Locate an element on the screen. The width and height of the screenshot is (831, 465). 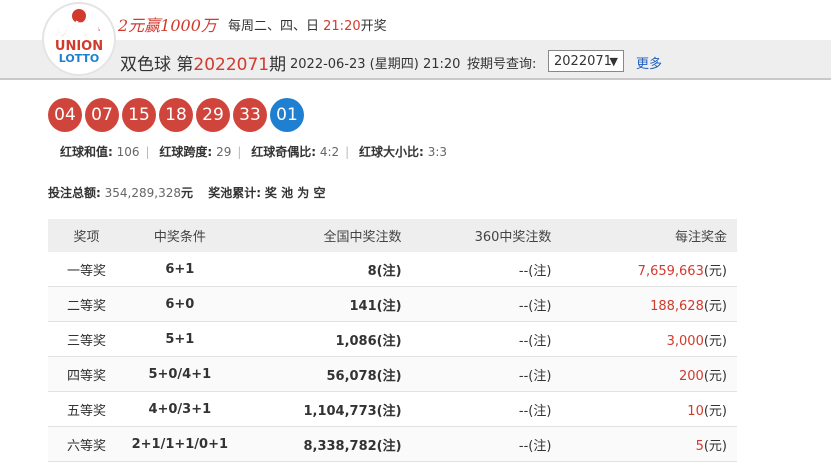
more-link: 更多 is located at coordinates (649, 62).